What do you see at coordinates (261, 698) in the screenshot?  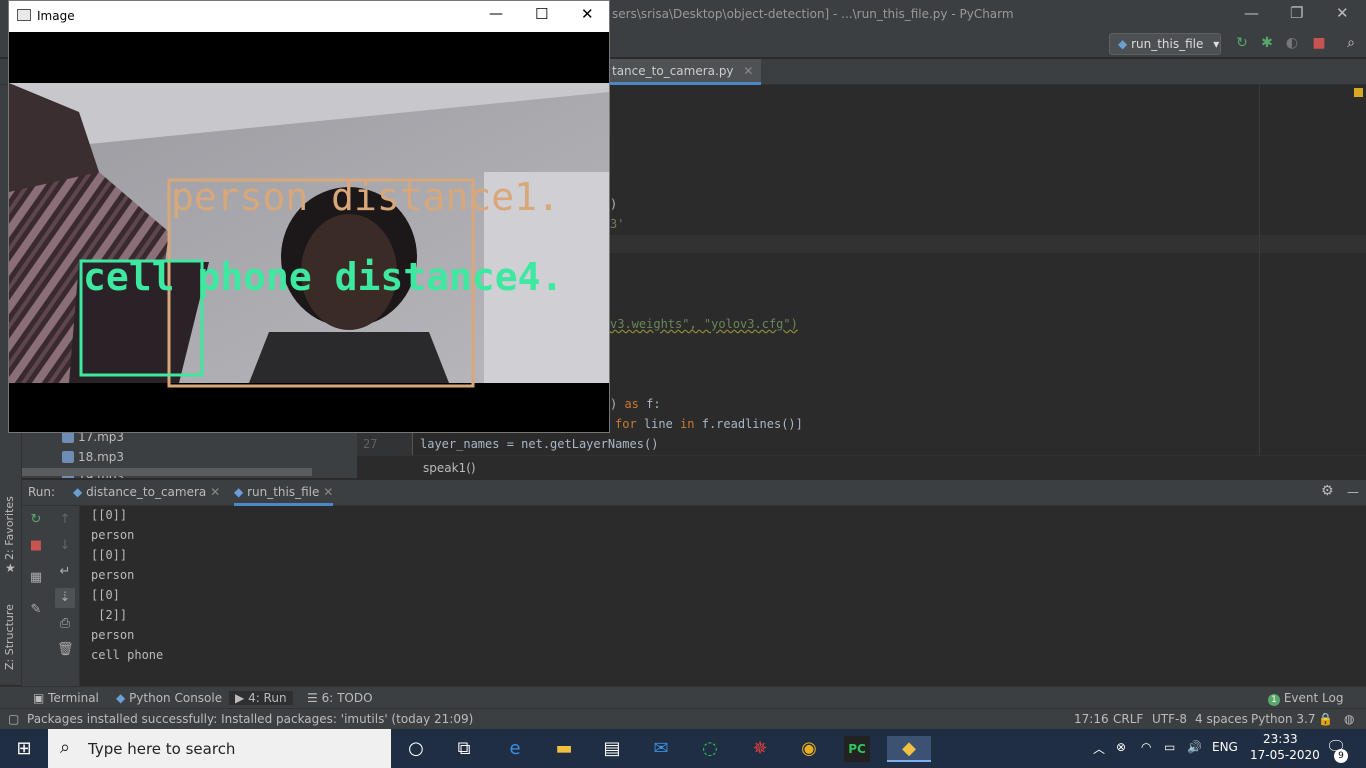 I see `run-tab: ▶ 4: Run` at bounding box center [261, 698].